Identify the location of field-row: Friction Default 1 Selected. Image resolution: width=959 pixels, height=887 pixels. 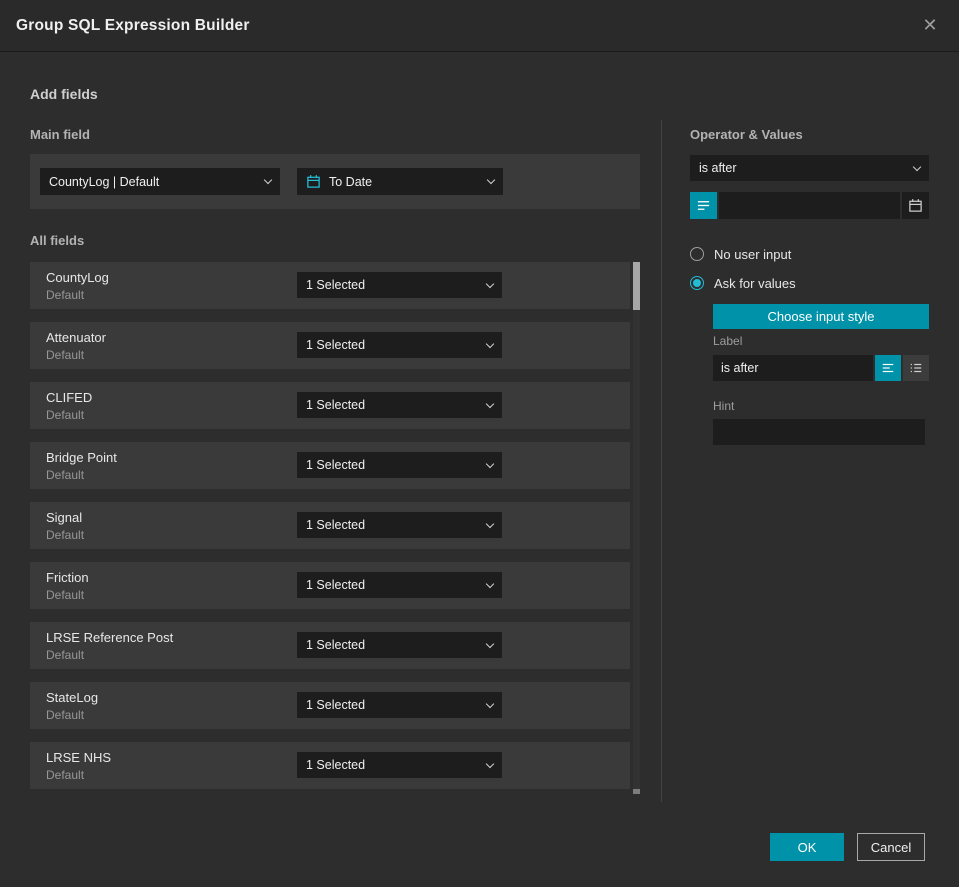
(330, 585).